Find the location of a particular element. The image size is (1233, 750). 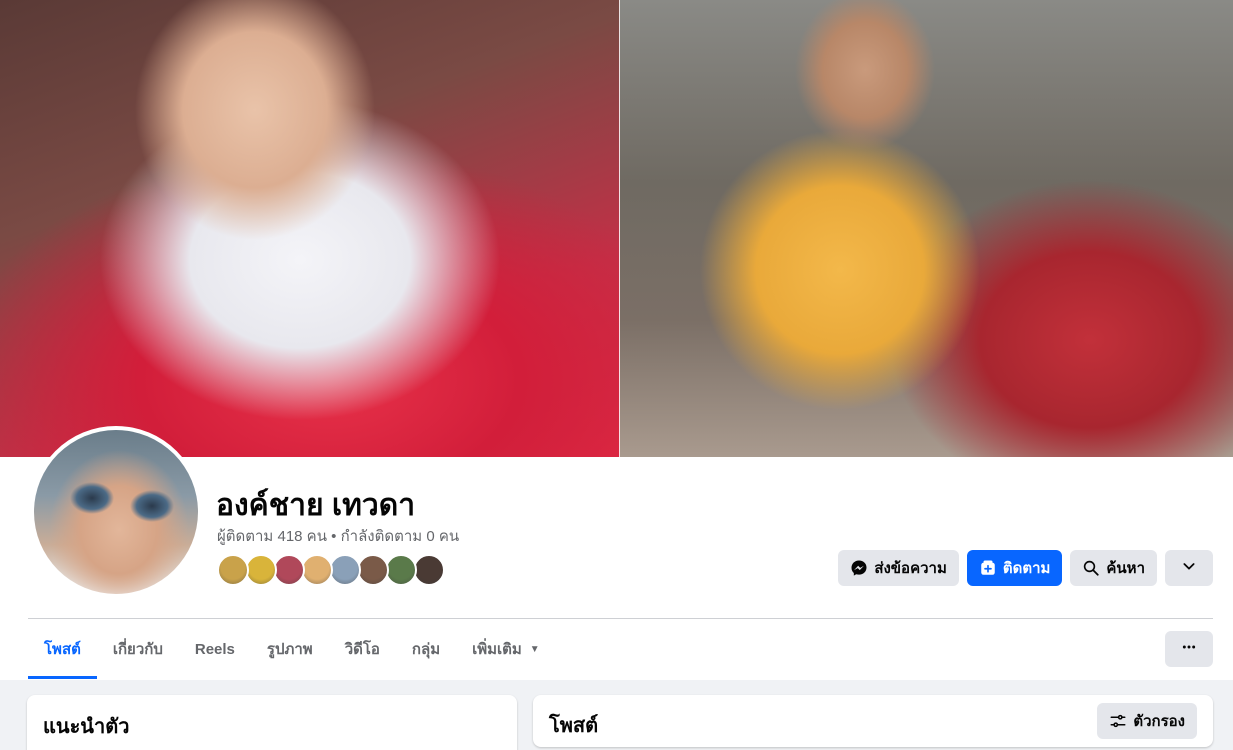

tab-photos: รูปภาพ is located at coordinates (290, 649).